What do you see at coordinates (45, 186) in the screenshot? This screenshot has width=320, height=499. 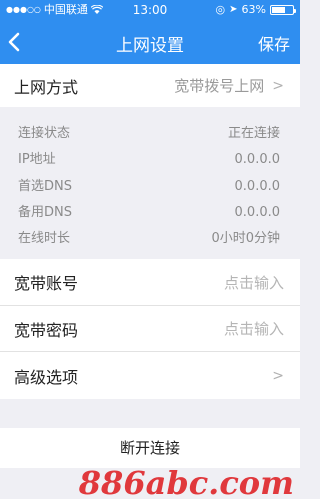 I see `info-key: 首选DNS` at bounding box center [45, 186].